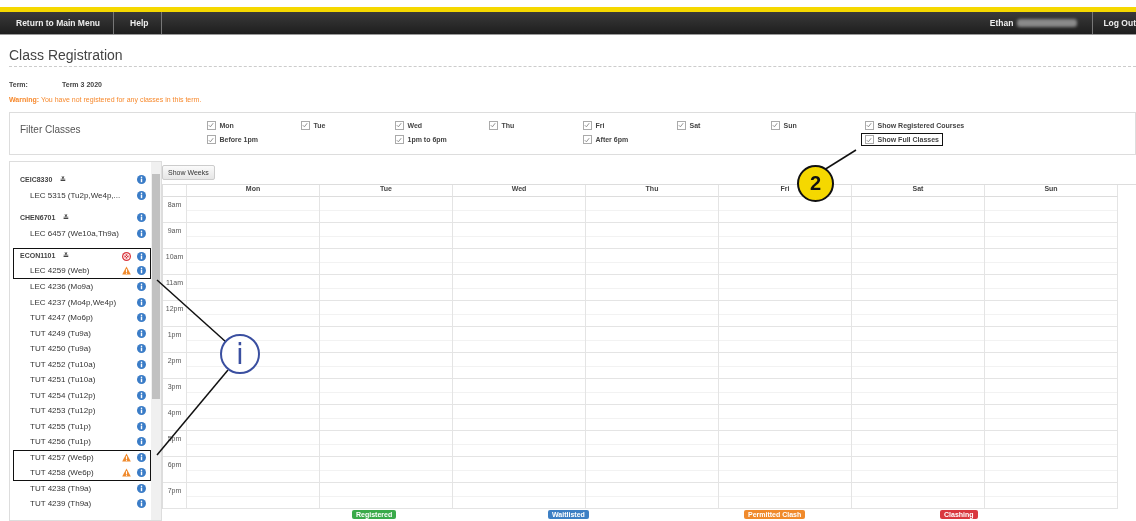 This screenshot has height=521, width=1136. Describe the element at coordinates (126, 256) in the screenshot. I see `error-icon` at that location.